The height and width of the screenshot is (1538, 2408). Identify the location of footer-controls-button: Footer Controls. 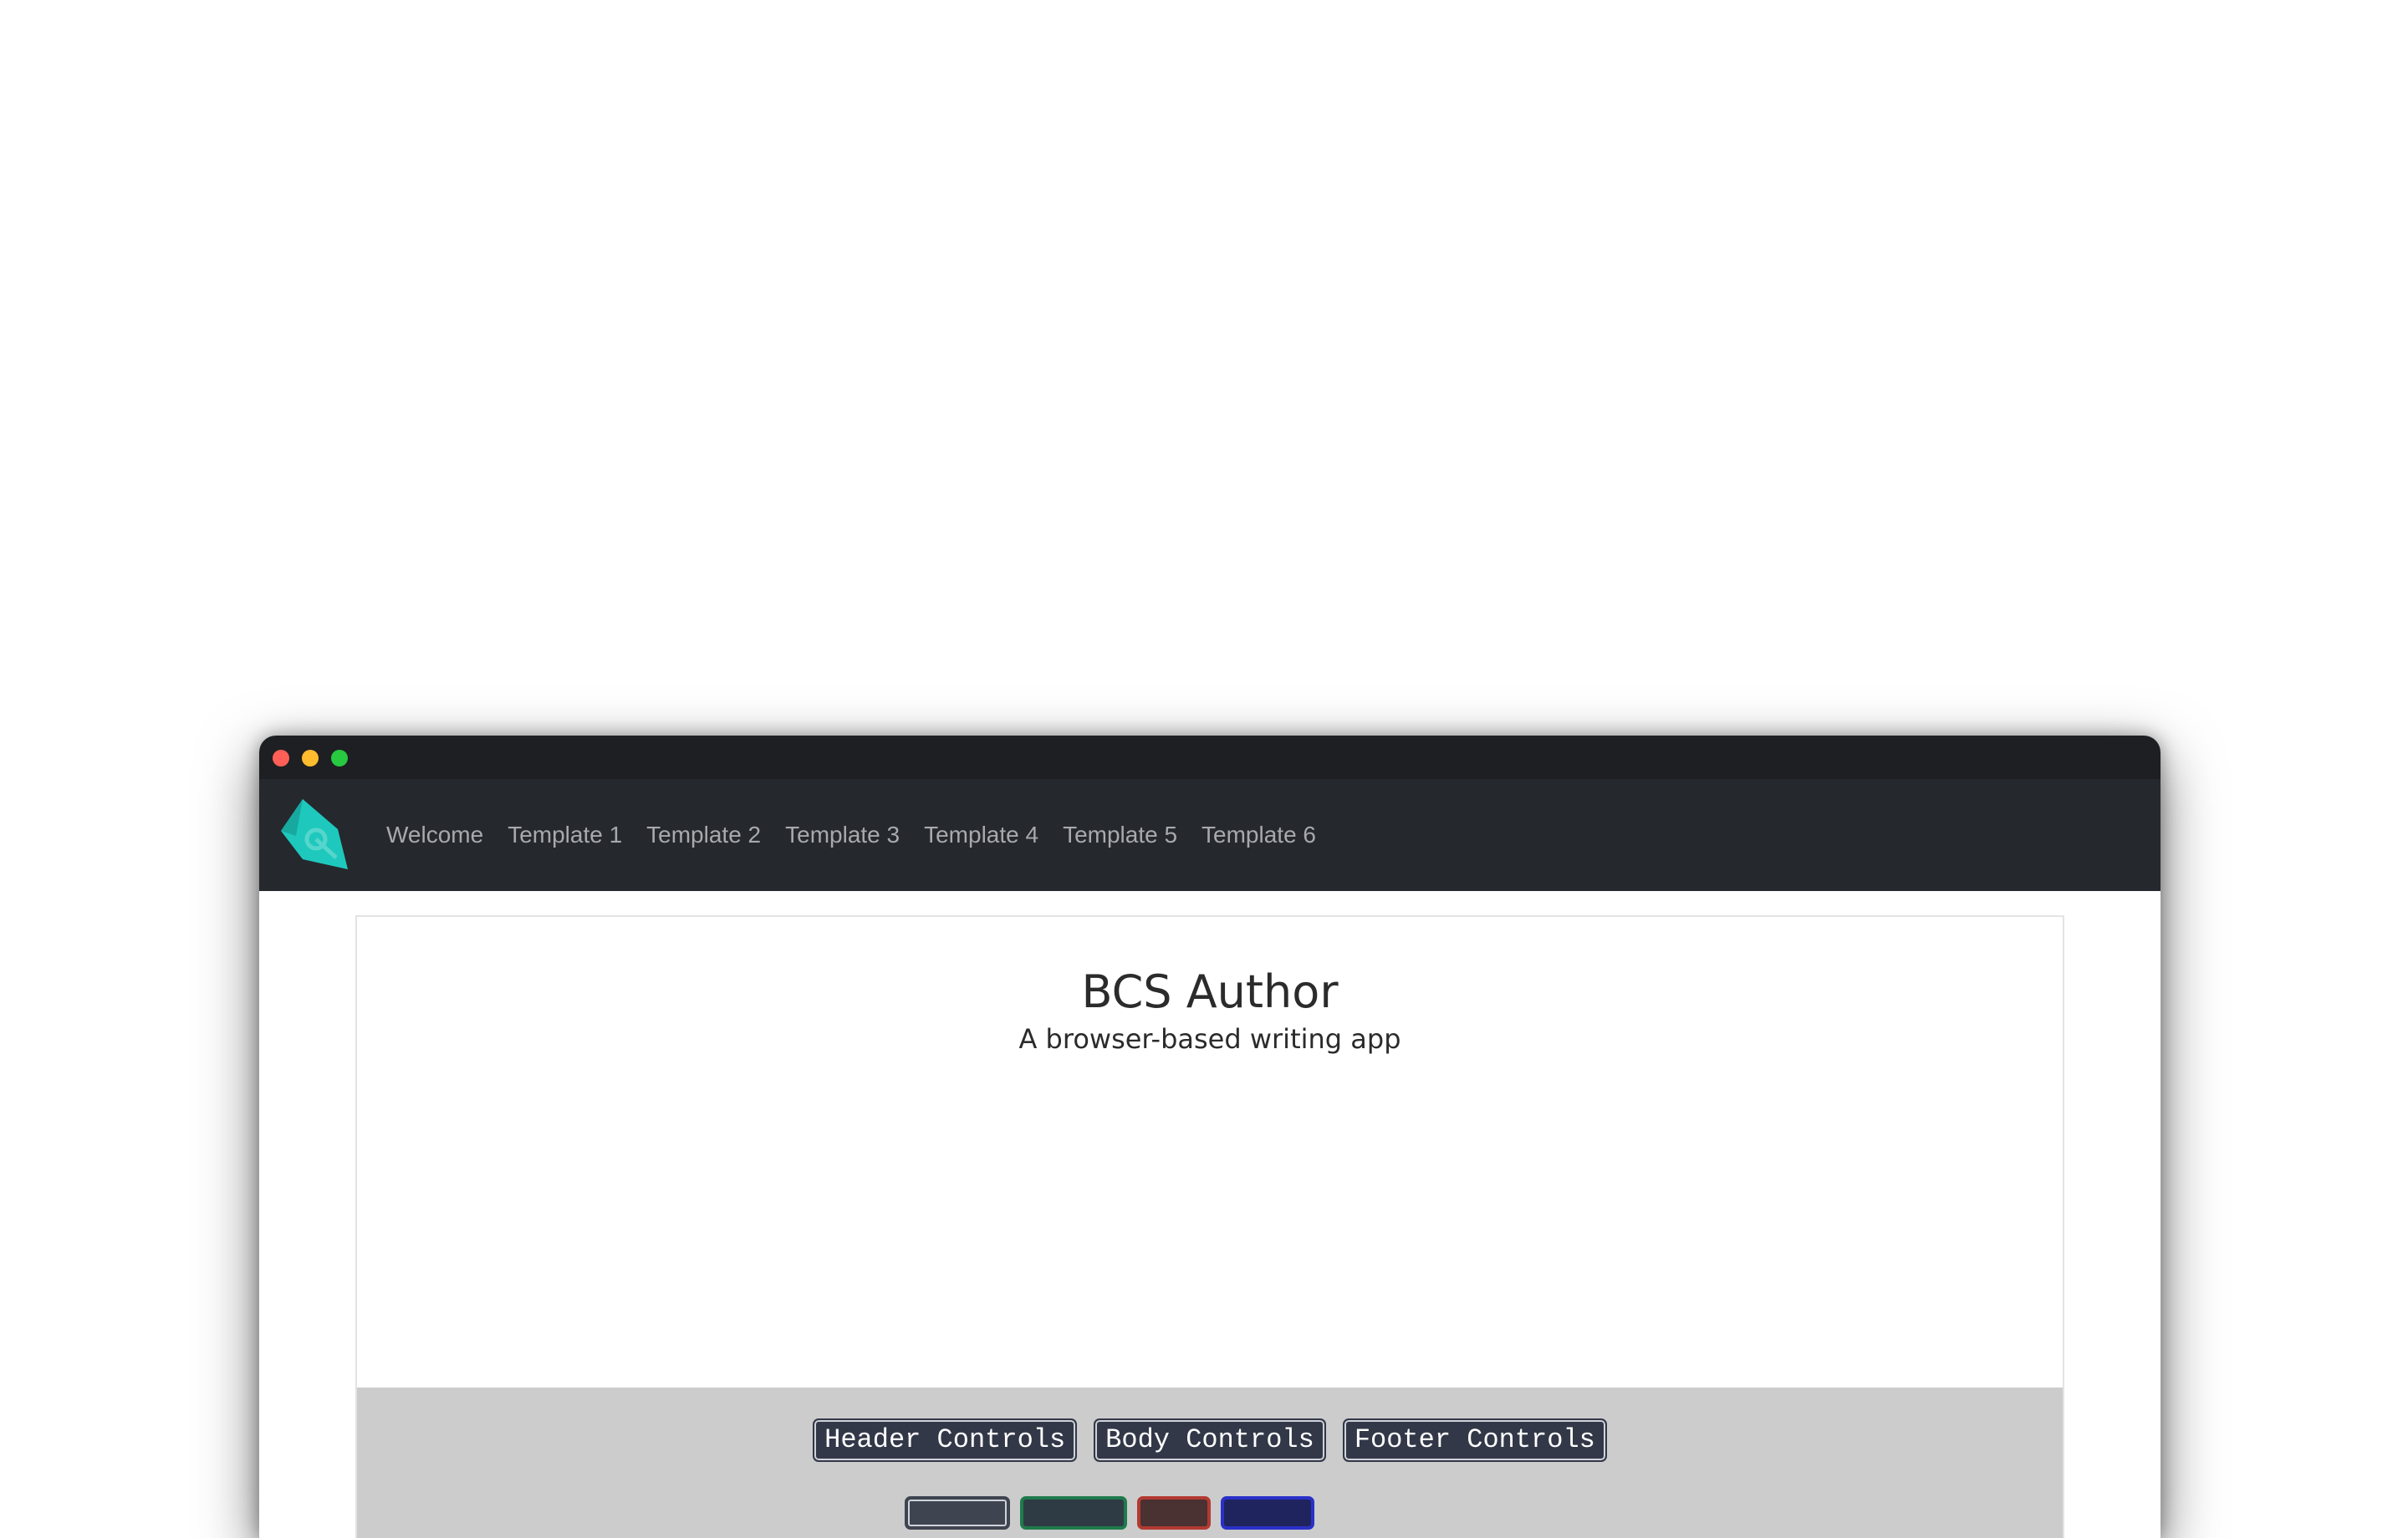
(1475, 1440).